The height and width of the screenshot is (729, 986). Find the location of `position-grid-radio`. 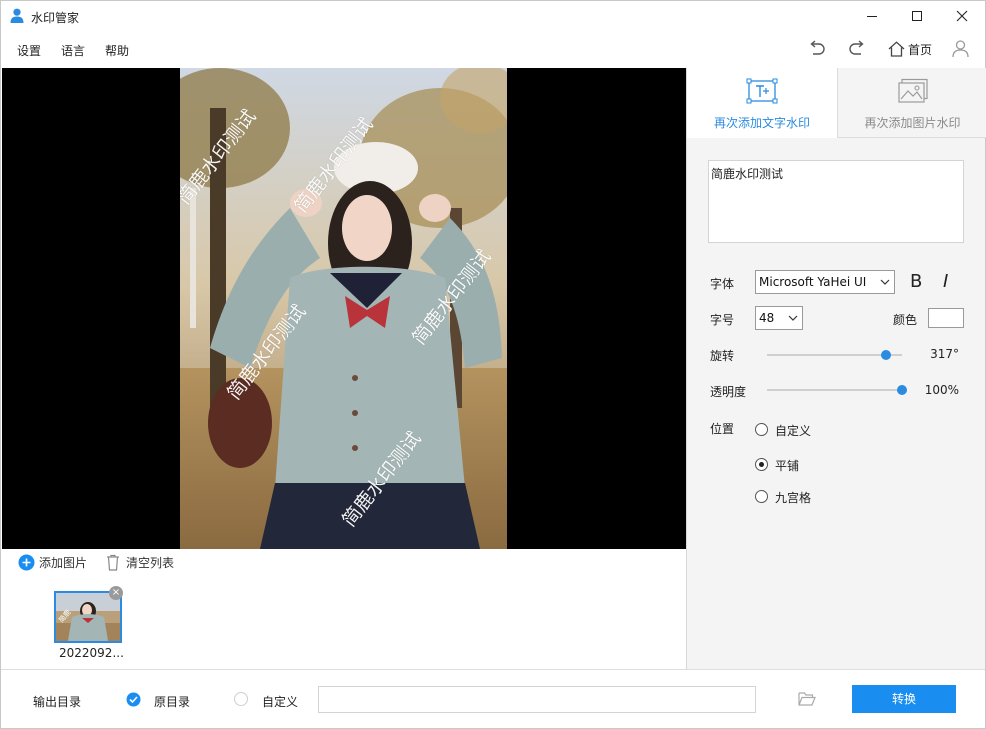

position-grid-radio is located at coordinates (761, 496).